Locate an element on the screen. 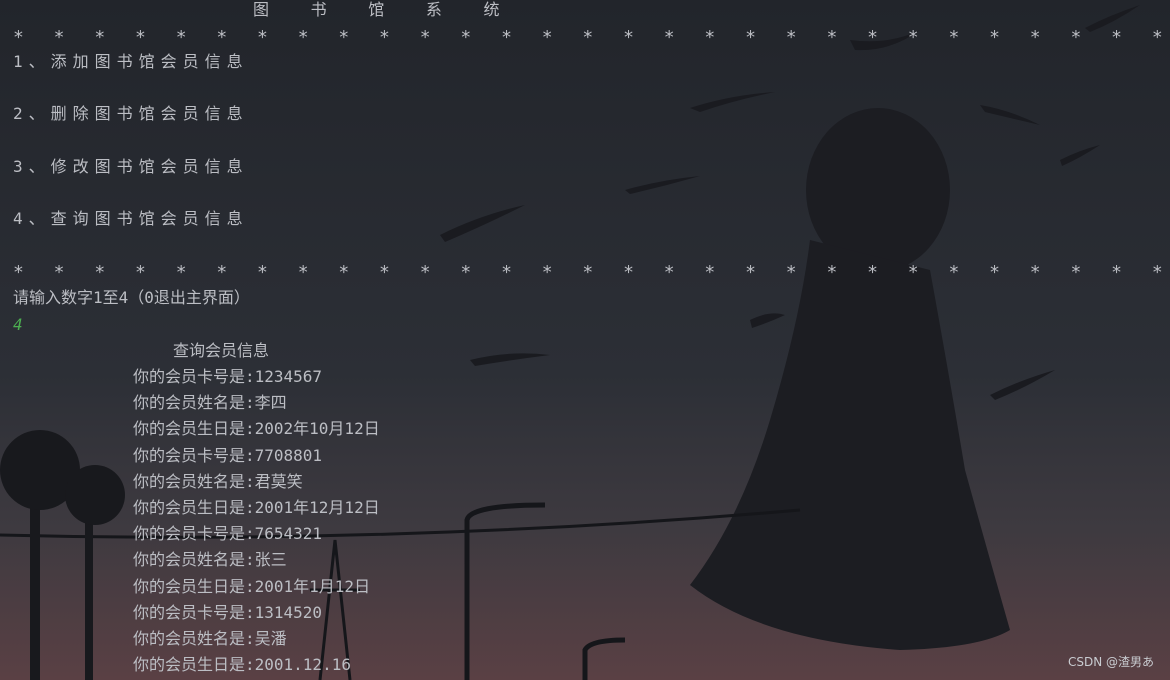 The image size is (1170, 680). record-line: 你的会员生日是:2001年1月12日 is located at coordinates (252, 586).